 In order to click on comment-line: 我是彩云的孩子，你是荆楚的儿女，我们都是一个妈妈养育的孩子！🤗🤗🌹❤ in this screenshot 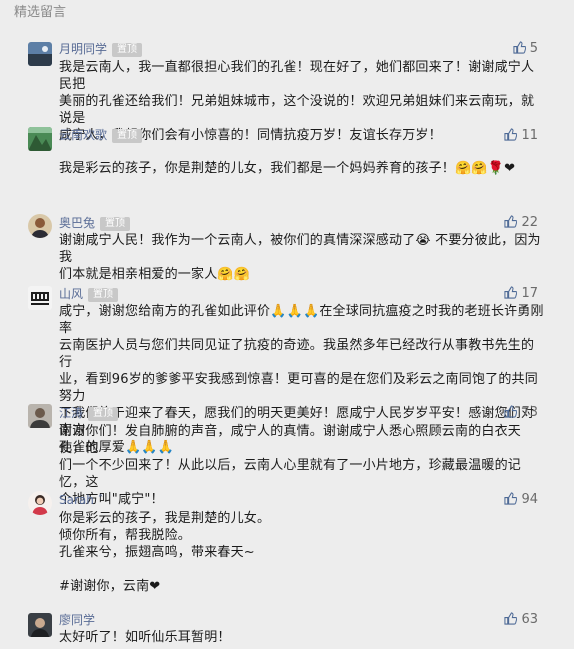, I will do `click(287, 168)`.